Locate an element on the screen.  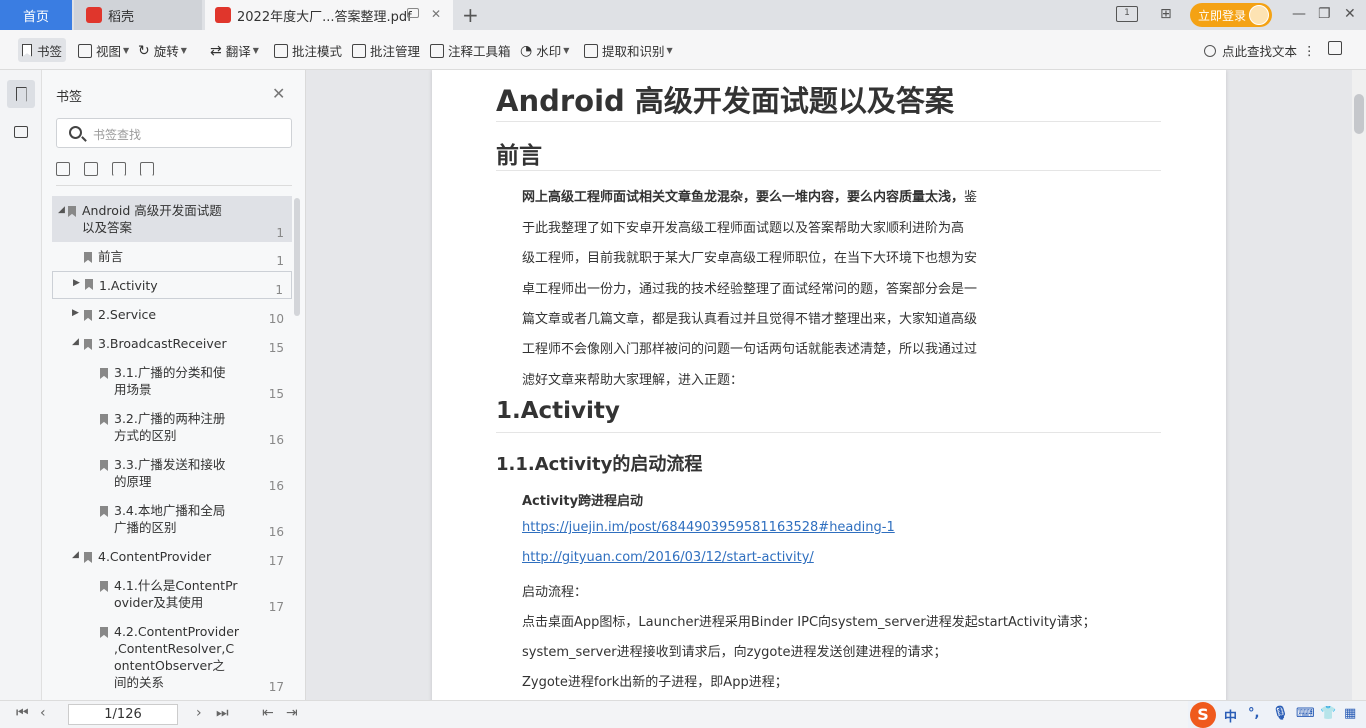
tab-pdf-document: 2022年度大厂...答案整理.pdf ✕ is located at coordinates (329, 15).